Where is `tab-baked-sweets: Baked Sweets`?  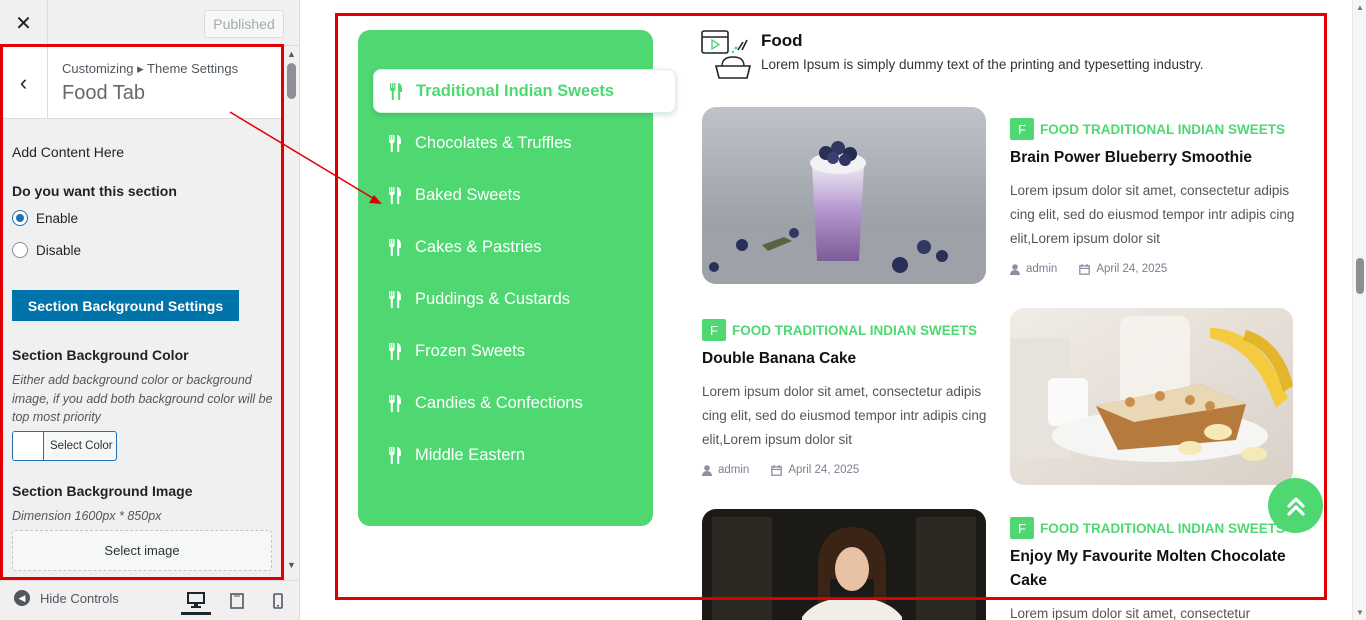
tab-baked-sweets: Baked Sweets is located at coordinates (524, 195).